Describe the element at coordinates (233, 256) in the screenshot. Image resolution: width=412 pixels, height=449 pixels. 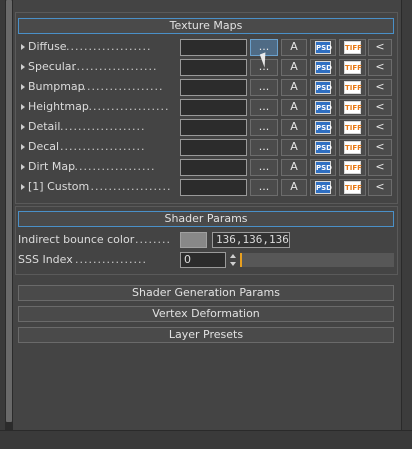
I see `spinner-up-icon` at that location.